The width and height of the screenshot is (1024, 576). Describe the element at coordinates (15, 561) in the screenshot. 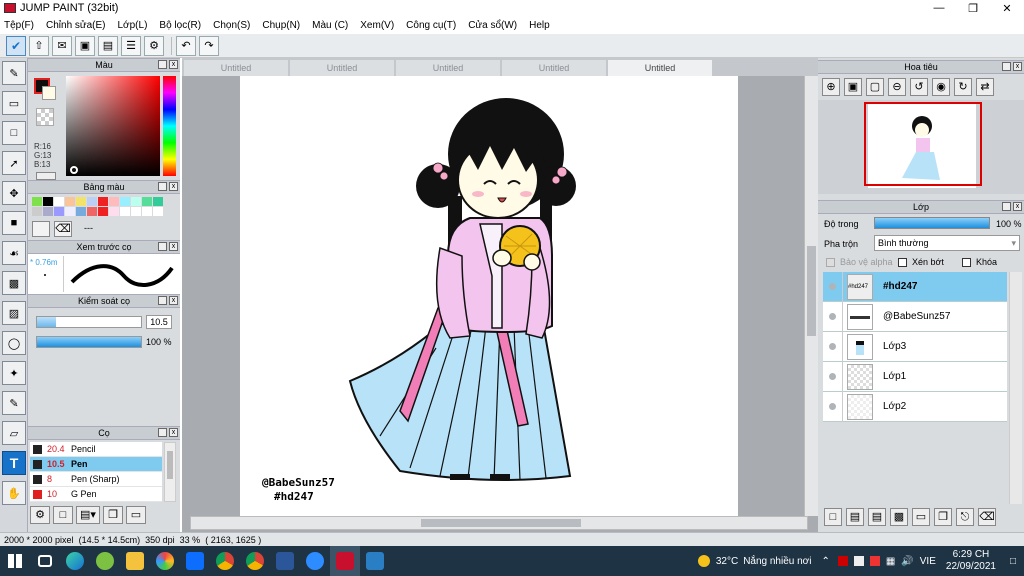

I see `start-button` at that location.